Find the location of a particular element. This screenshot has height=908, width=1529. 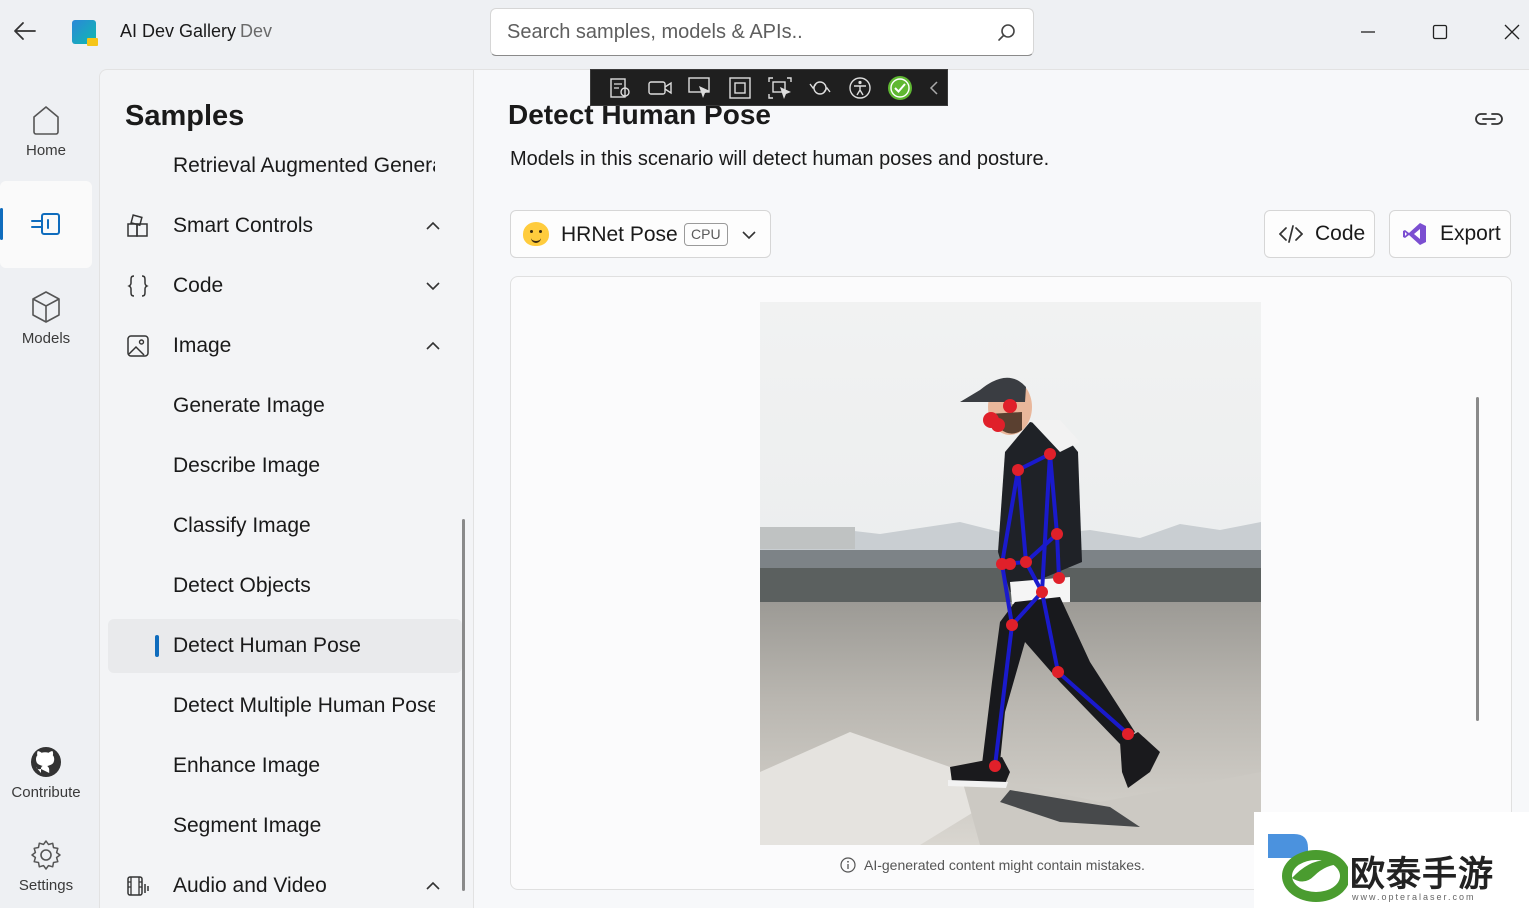

sample-item-detect-multiple-human-poses: Detect Multiple Human Poses is located at coordinates (281, 706).